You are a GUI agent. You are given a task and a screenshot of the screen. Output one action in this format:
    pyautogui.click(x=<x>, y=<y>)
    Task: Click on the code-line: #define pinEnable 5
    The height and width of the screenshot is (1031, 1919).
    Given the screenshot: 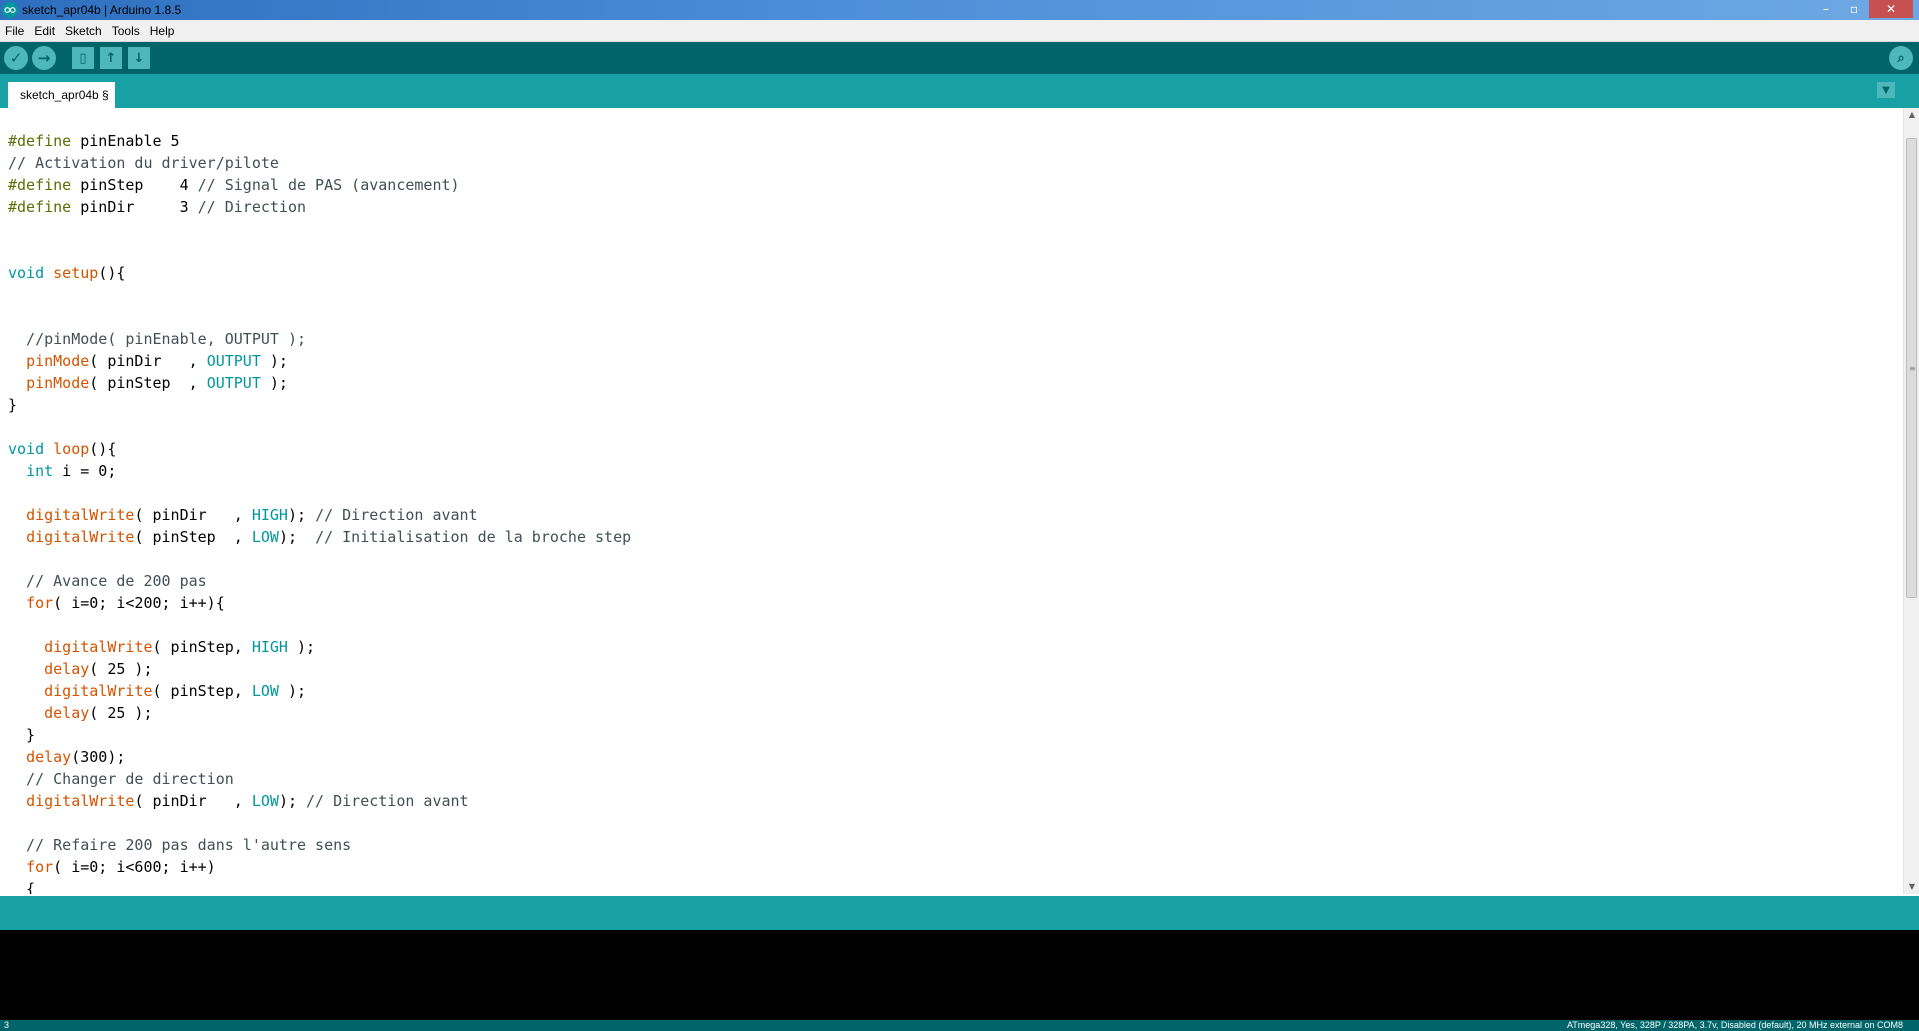 What is the action you would take?
    pyautogui.click(x=319, y=141)
    